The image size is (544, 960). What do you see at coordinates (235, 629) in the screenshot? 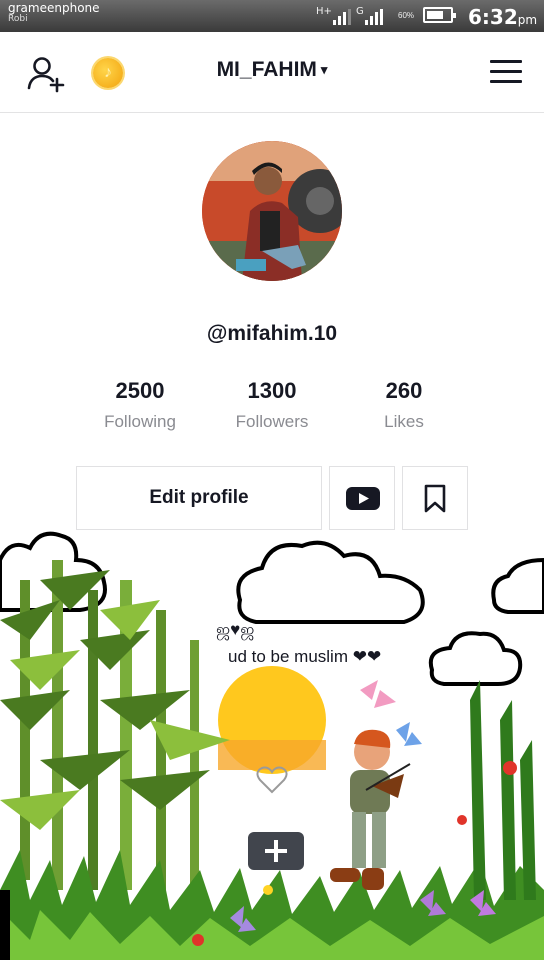
I see `bio-symbols: ஜ♥ஜ` at bounding box center [235, 629].